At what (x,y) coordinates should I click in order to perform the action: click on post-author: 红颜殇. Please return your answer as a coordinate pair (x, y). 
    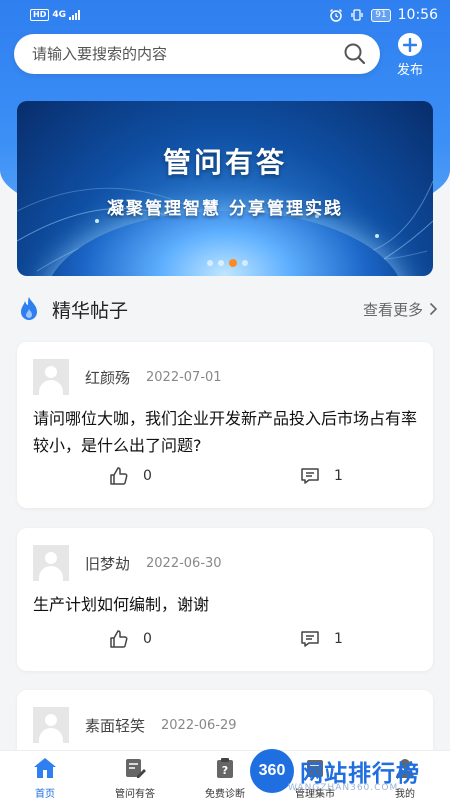
    Looking at the image, I should click on (107, 377).